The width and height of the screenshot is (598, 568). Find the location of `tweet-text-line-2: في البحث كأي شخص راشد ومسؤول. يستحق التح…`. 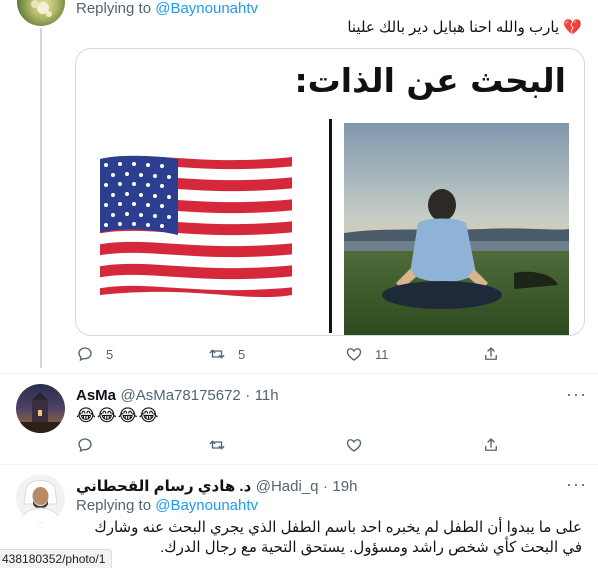

tweet-text-line-2: في البحث كأي شخص راشد ومسؤول. يستحق التح… is located at coordinates (371, 547).